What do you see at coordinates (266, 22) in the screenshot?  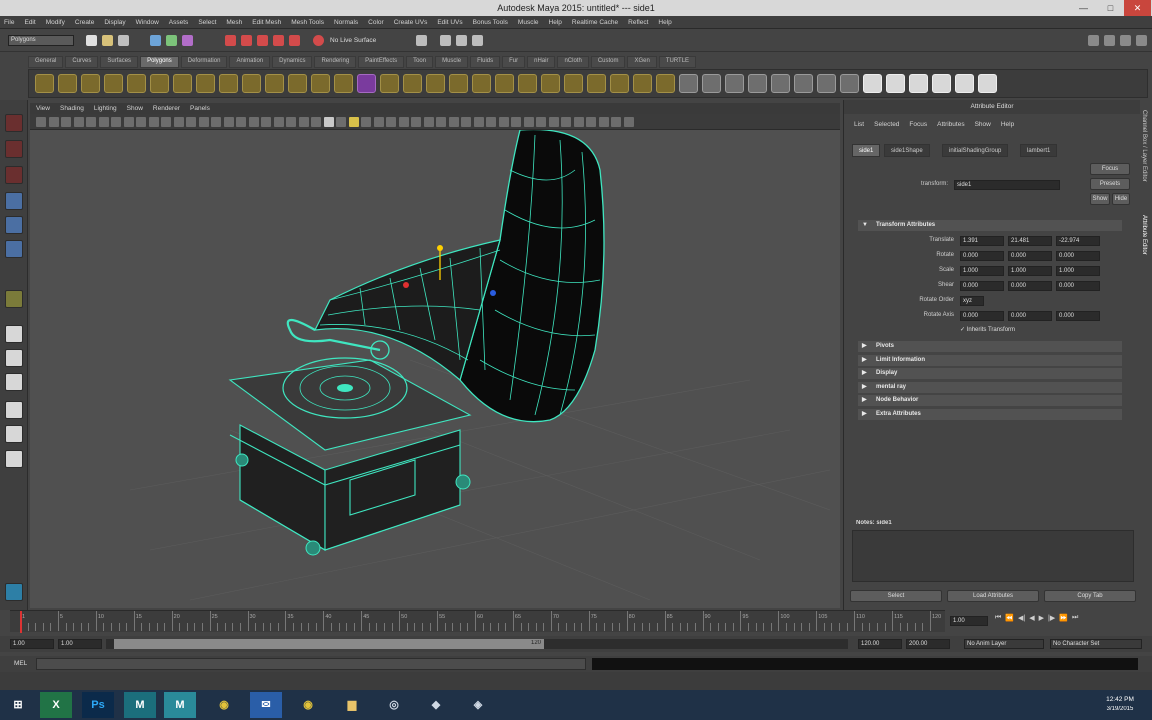 I see `menu-item-9: Edit Mesh` at bounding box center [266, 22].